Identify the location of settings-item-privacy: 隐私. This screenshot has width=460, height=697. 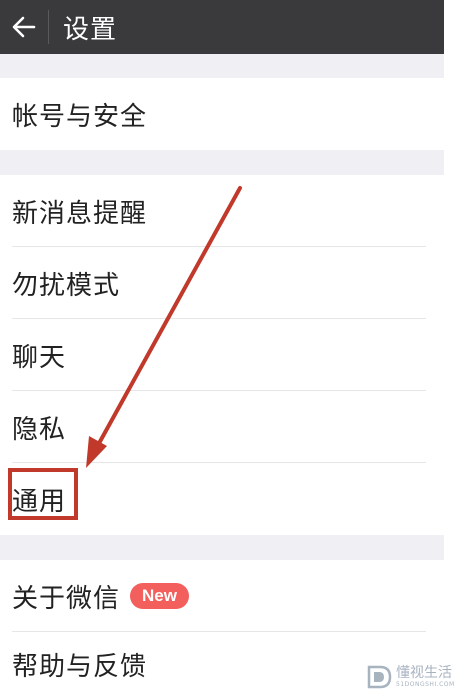
(222, 427).